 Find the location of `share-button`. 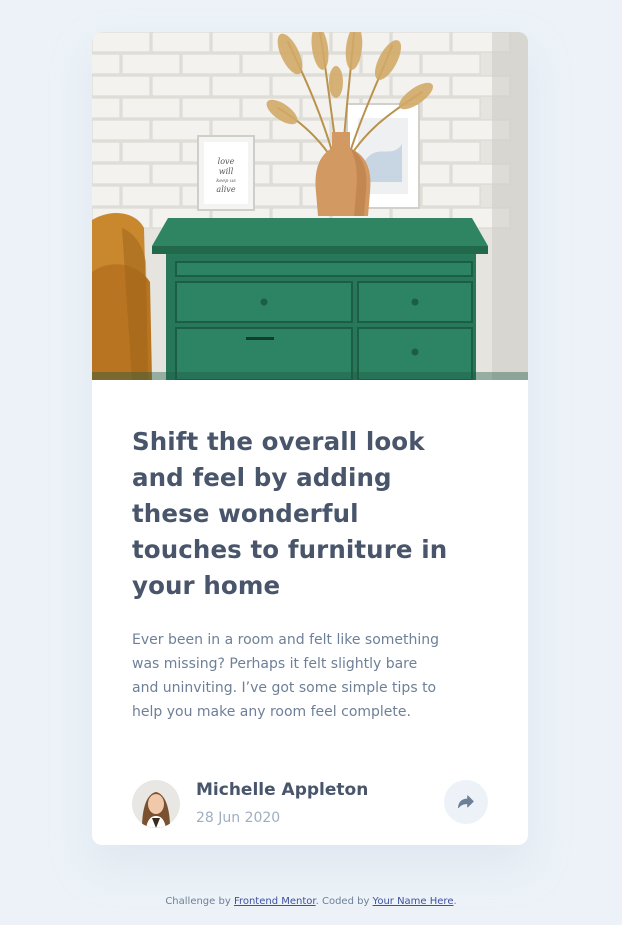

share-button is located at coordinates (466, 802).